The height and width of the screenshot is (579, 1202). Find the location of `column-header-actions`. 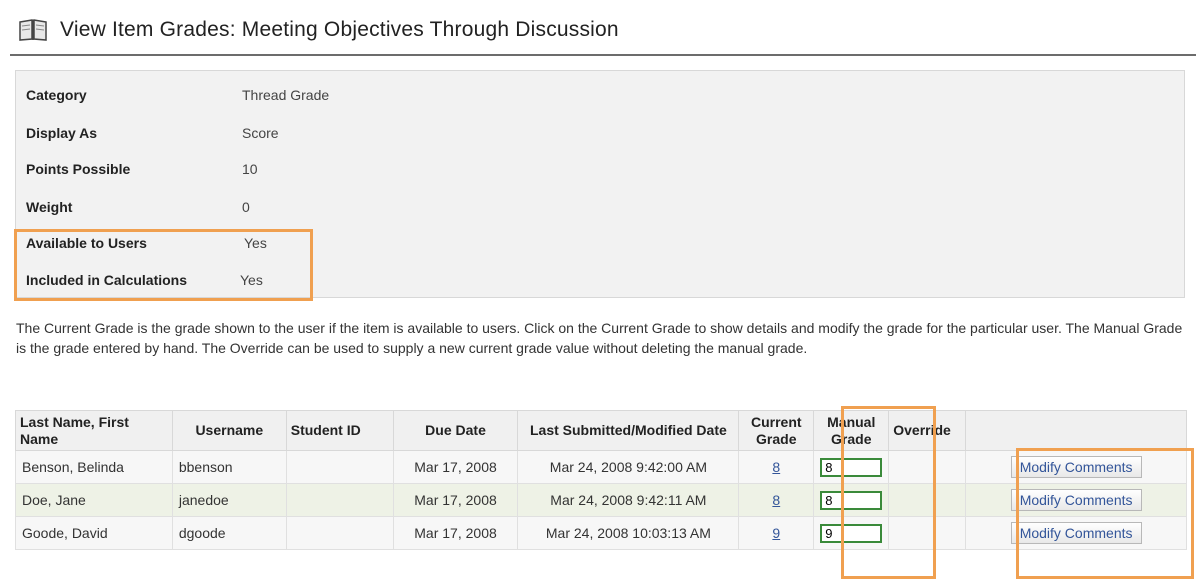

column-header-actions is located at coordinates (1076, 430).